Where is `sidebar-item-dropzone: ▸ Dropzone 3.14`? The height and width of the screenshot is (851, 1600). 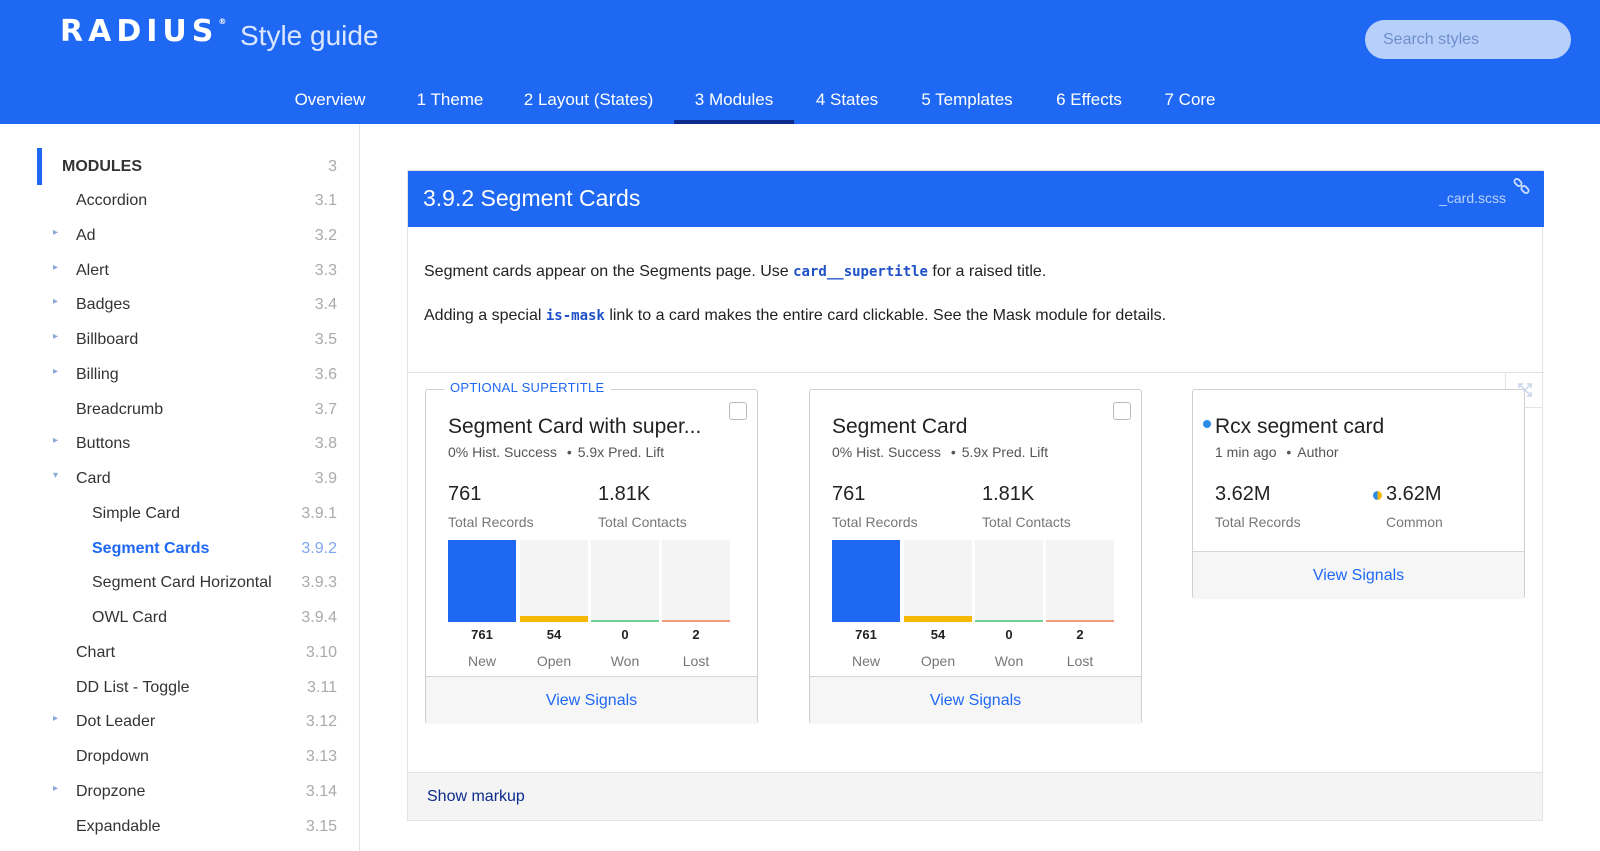 sidebar-item-dropzone: ▸ Dropzone 3.14 is located at coordinates (187, 792).